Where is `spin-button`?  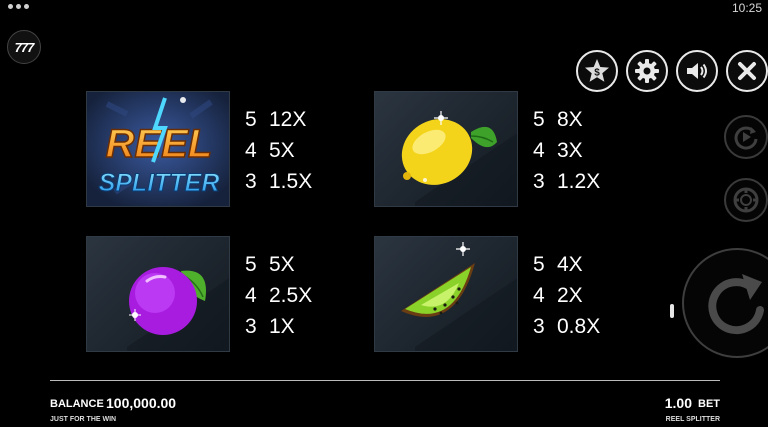 spin-button is located at coordinates (725, 303).